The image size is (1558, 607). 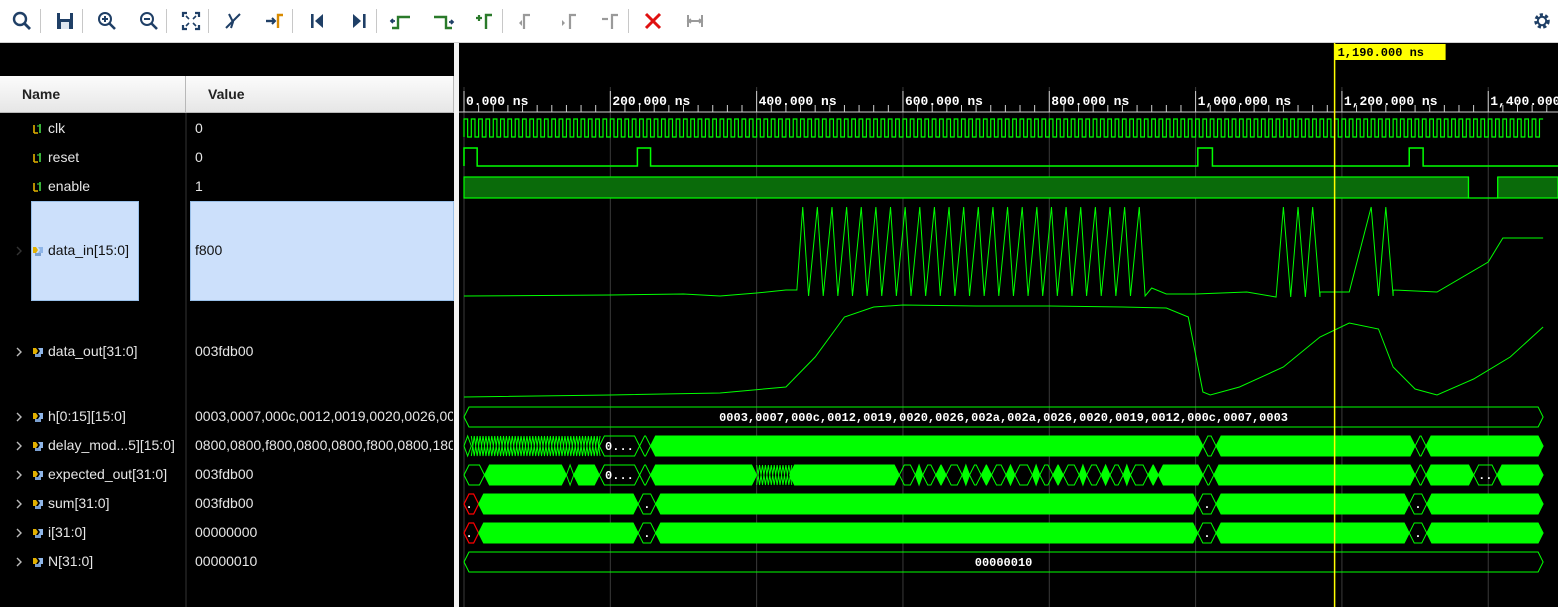 What do you see at coordinates (88, 250) in the screenshot?
I see `signal-name: data_in[15:0]` at bounding box center [88, 250].